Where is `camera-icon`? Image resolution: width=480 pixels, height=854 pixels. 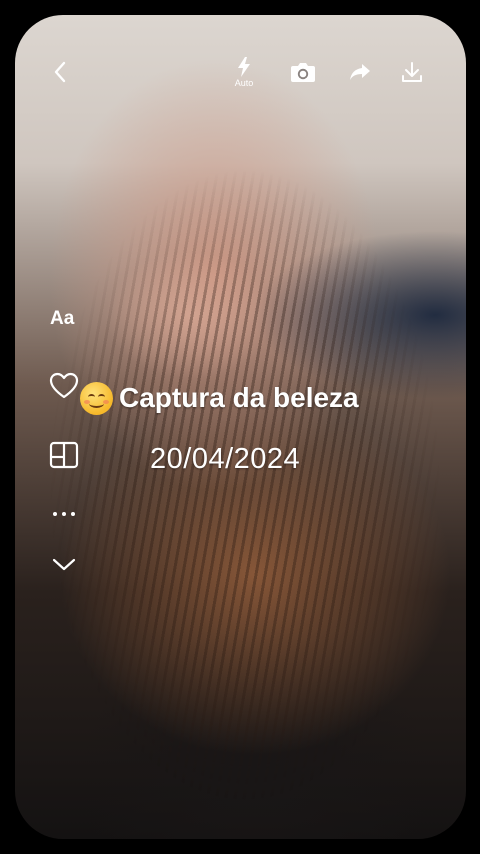
camera-icon is located at coordinates (303, 72).